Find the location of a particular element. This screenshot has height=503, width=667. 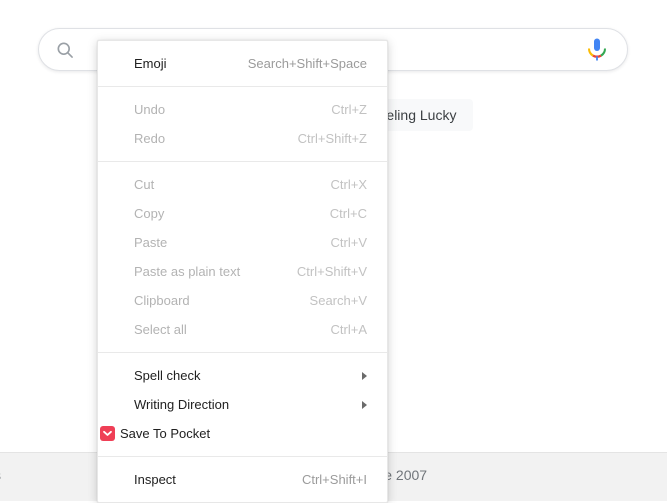

microphone-button is located at coordinates (597, 50).